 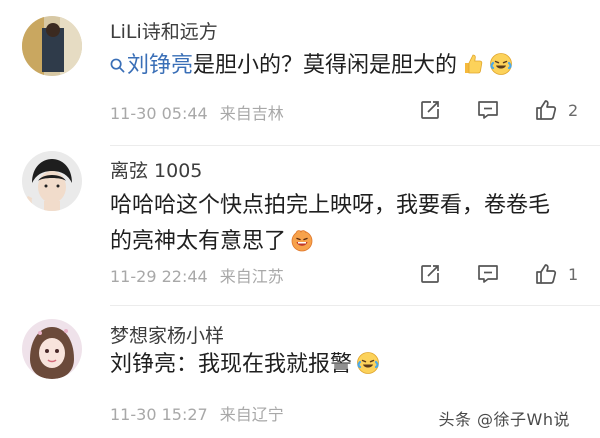 What do you see at coordinates (330, 205) in the screenshot?
I see `comment-body-line-1: 哈哈哈这个快点拍完上映呀，我要看，卷卷毛` at bounding box center [330, 205].